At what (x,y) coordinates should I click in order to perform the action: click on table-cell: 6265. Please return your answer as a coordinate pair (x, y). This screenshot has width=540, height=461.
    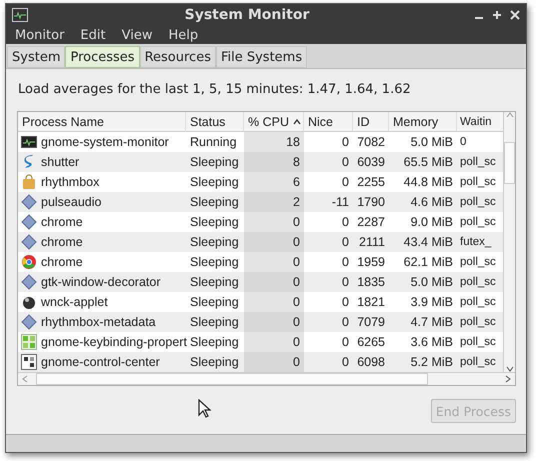
    Looking at the image, I should click on (371, 342).